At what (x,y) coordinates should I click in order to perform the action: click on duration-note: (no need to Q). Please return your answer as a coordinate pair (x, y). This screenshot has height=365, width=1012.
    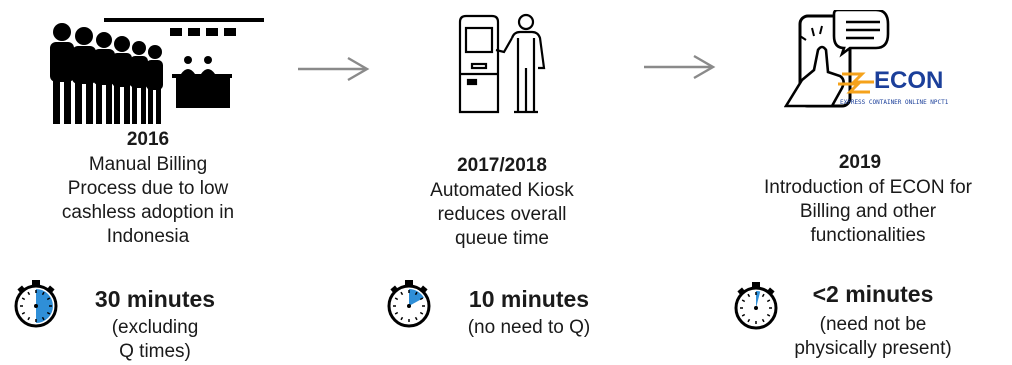
    Looking at the image, I should click on (529, 328).